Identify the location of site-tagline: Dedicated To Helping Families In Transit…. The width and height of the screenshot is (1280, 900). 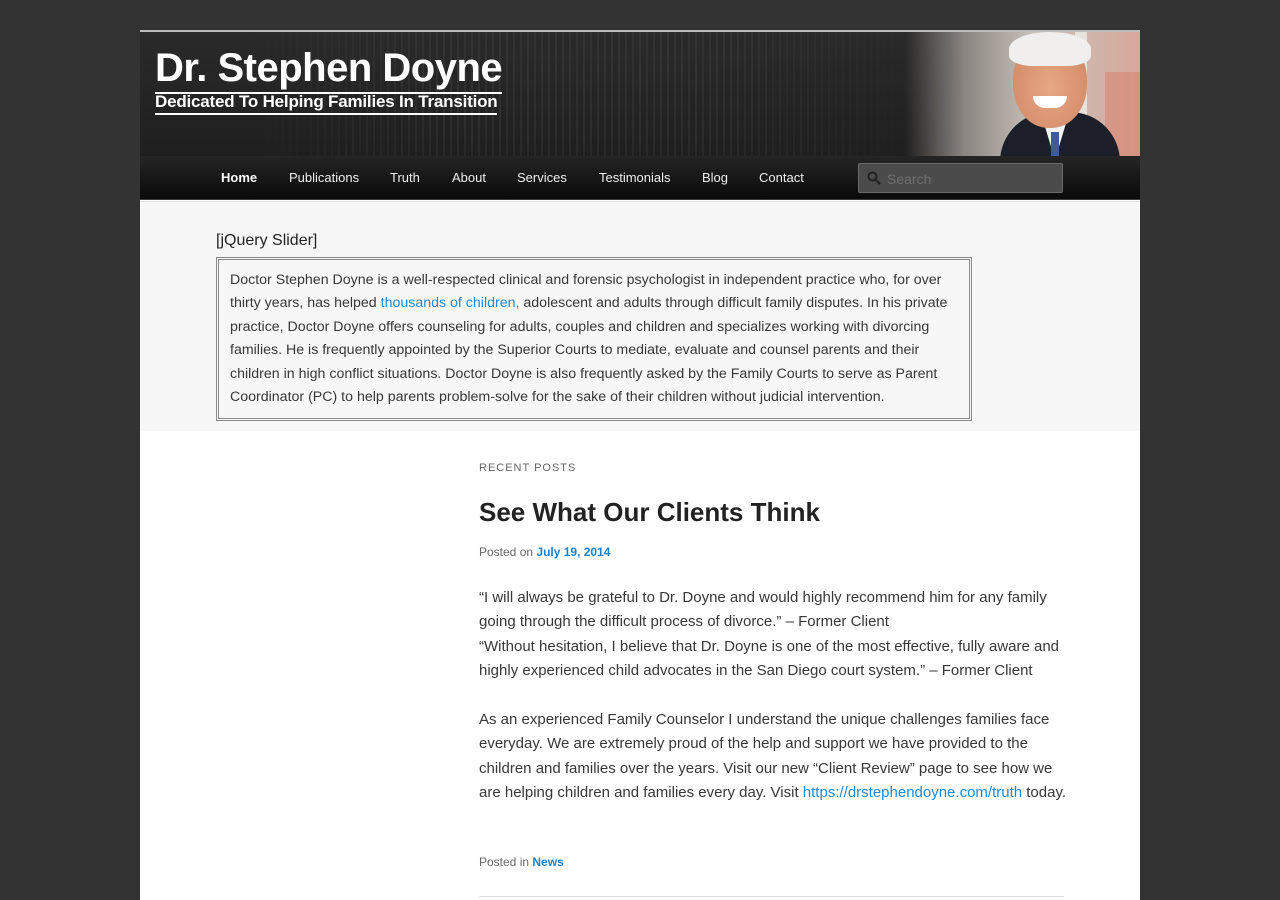
(326, 103).